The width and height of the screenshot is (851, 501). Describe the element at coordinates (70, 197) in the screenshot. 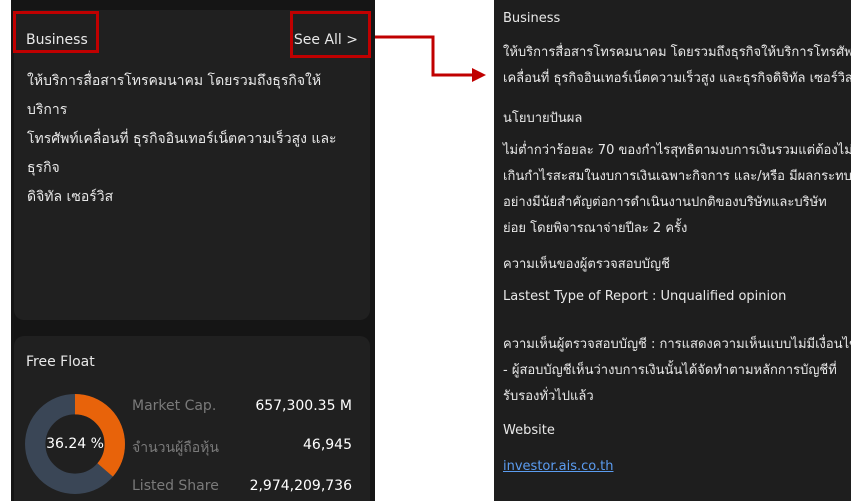

I see `business-description-line: ดิจิทัล เซอร์วิส` at that location.